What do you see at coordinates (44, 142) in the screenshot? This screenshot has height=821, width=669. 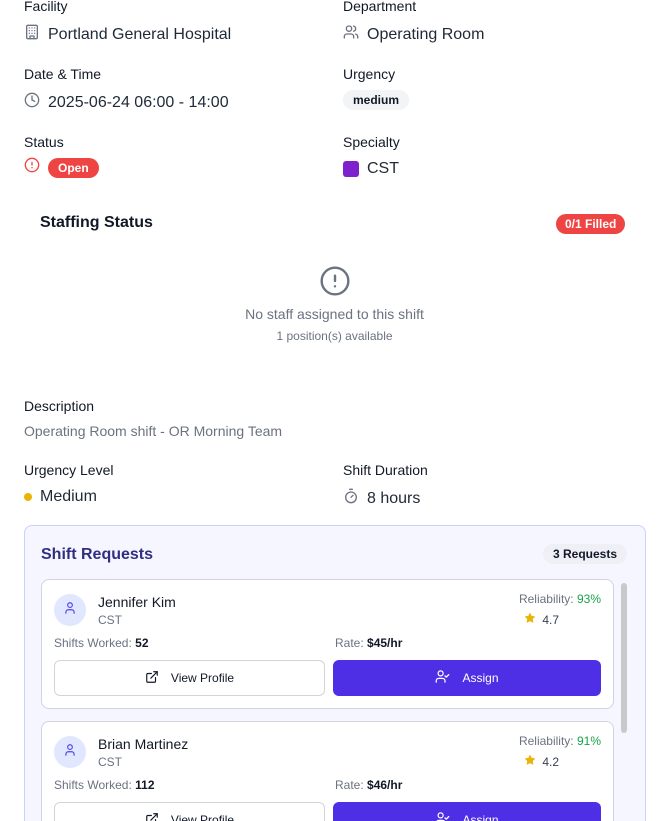 I see `status-label: Status` at bounding box center [44, 142].